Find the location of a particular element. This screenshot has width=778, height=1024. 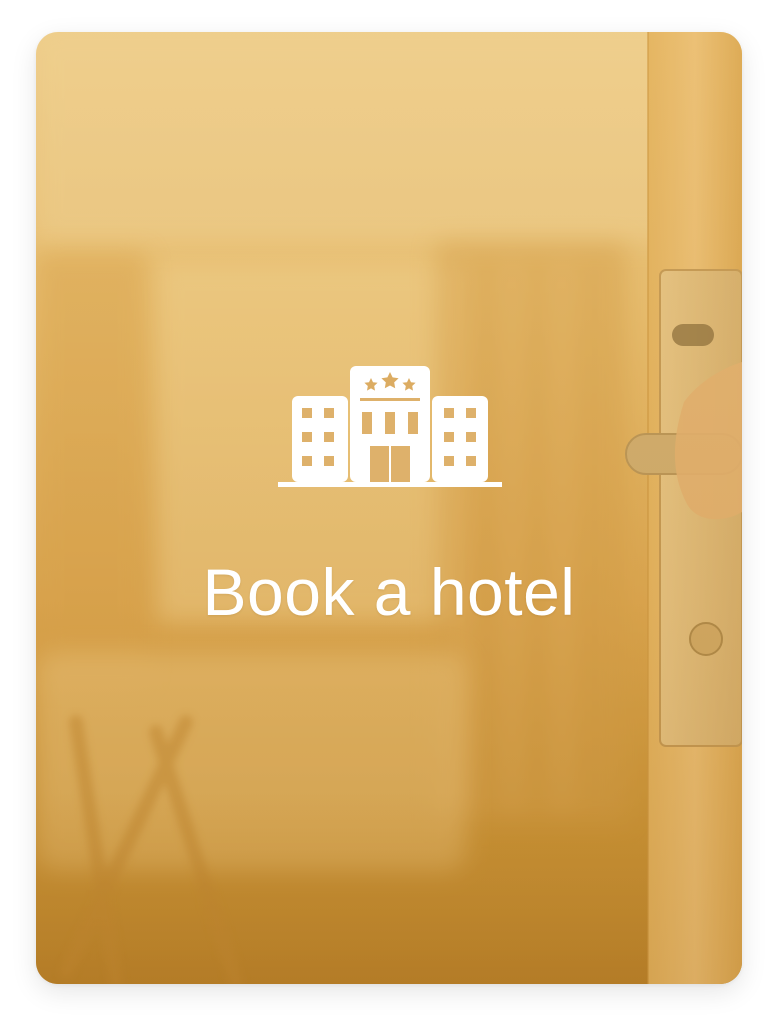

card-title: Book a hotel is located at coordinates (389, 592).